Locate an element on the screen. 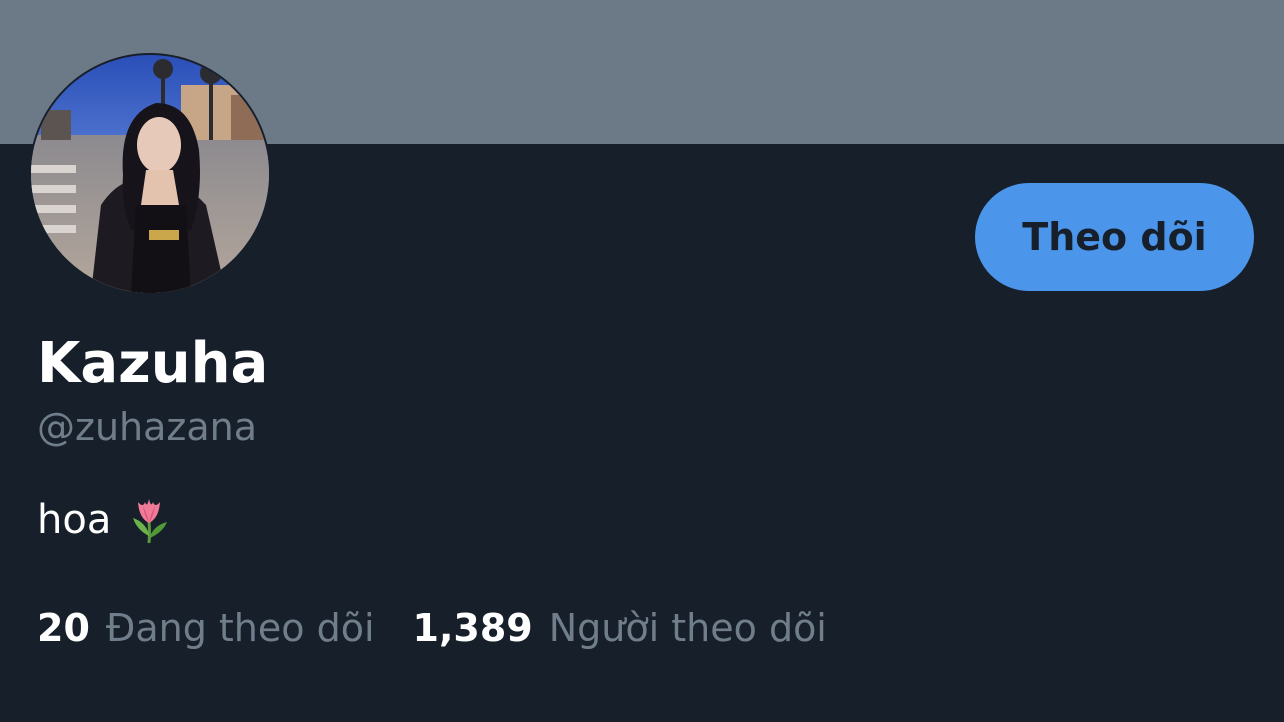 This screenshot has height=722, width=1284. profile-stats: 20 Đang theo dõi 1,389 Người theo dõi is located at coordinates (432, 628).